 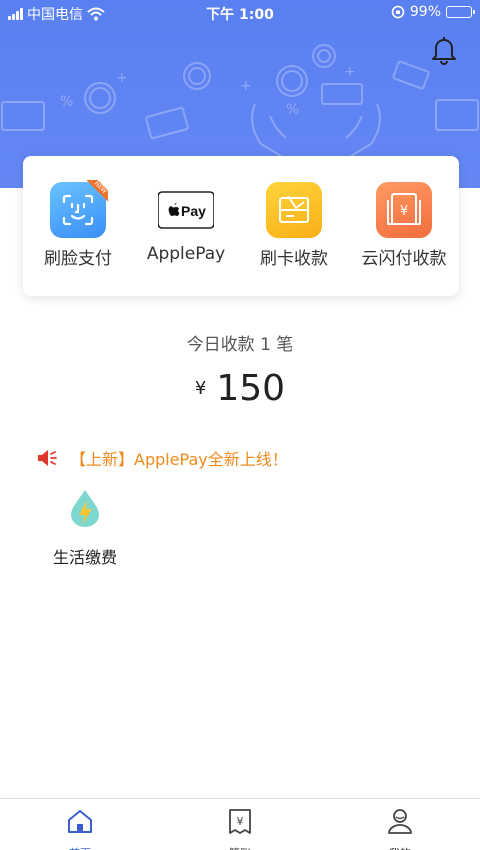 I want to click on battery-percent: 99%, so click(x=425, y=12).